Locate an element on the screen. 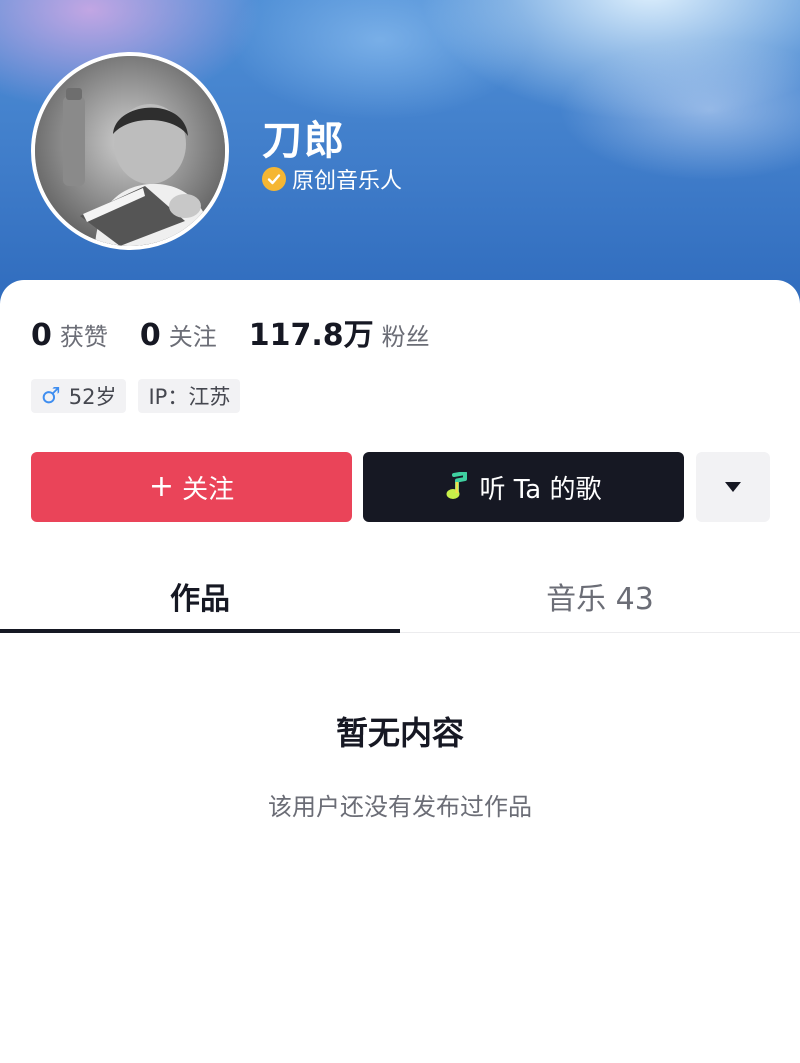 Image resolution: width=800 pixels, height=1063 pixels. profile-tags: ♂ 52岁 IP：江苏 is located at coordinates (141, 396).